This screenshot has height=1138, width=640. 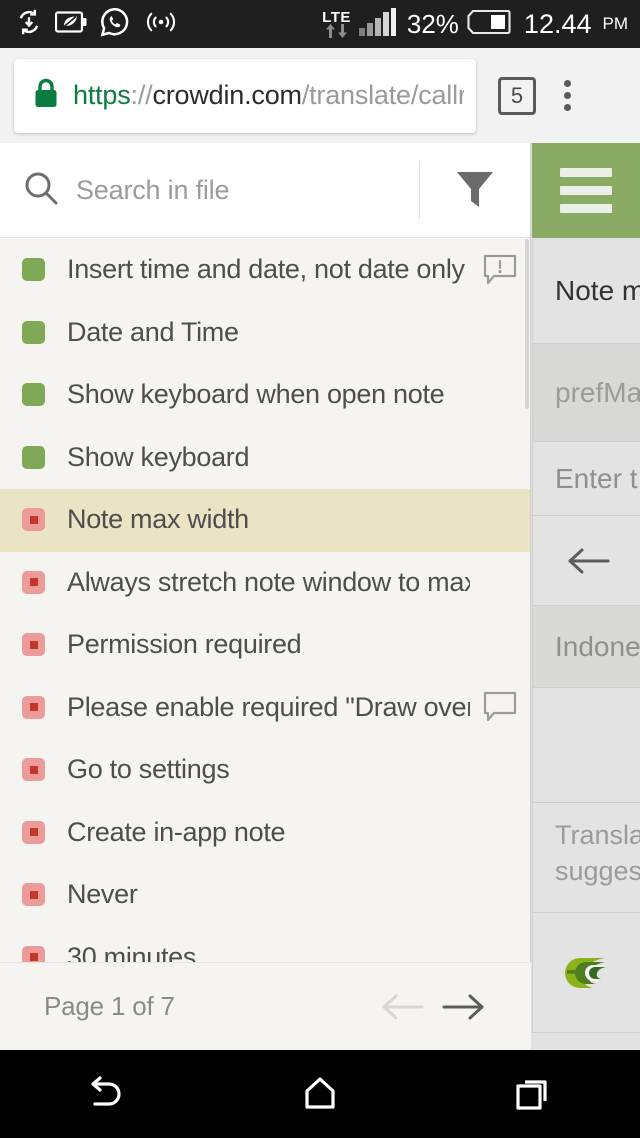 I want to click on list-item-label: Permission required, so click(x=184, y=644).